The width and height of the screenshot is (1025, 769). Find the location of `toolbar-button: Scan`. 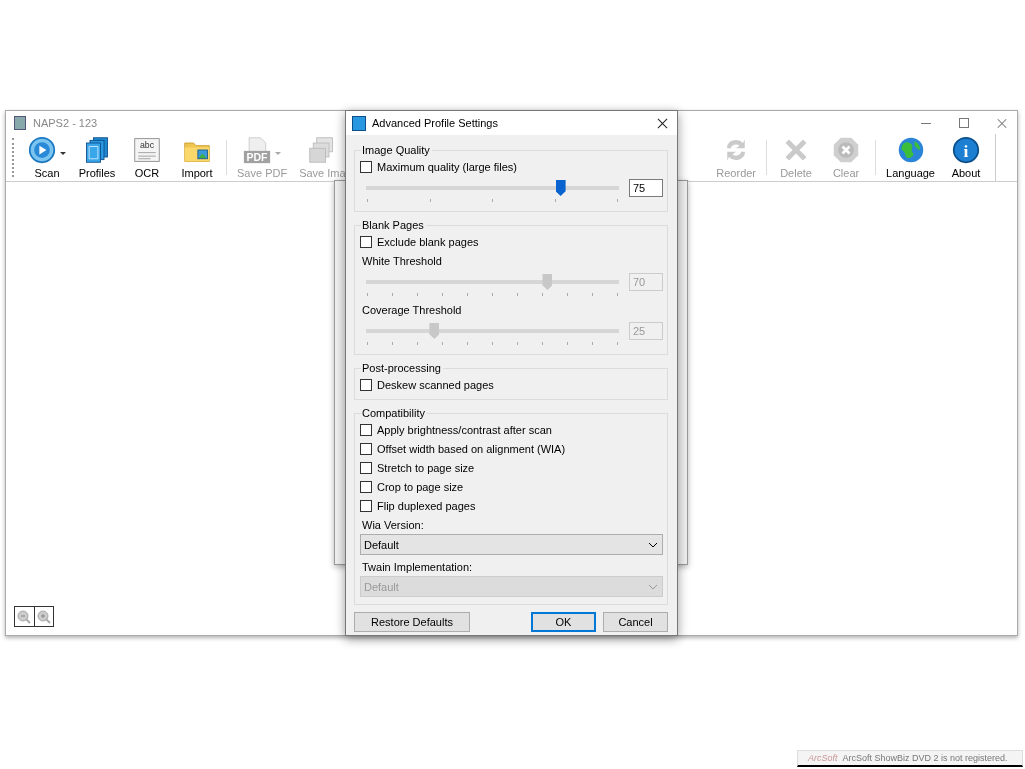

toolbar-button: Scan is located at coordinates (47, 157).